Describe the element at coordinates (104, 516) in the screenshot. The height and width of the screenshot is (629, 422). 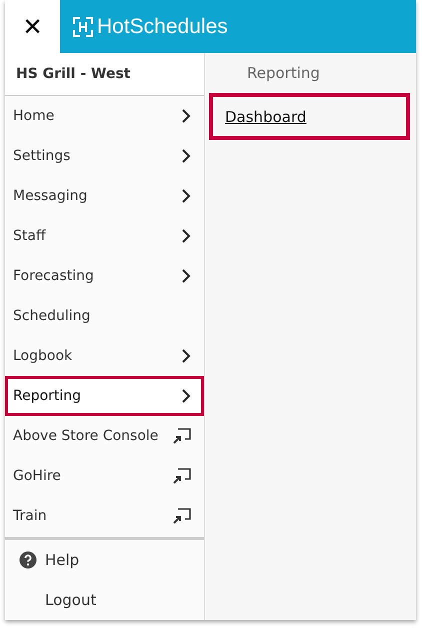
I see `menu-item: Train` at that location.